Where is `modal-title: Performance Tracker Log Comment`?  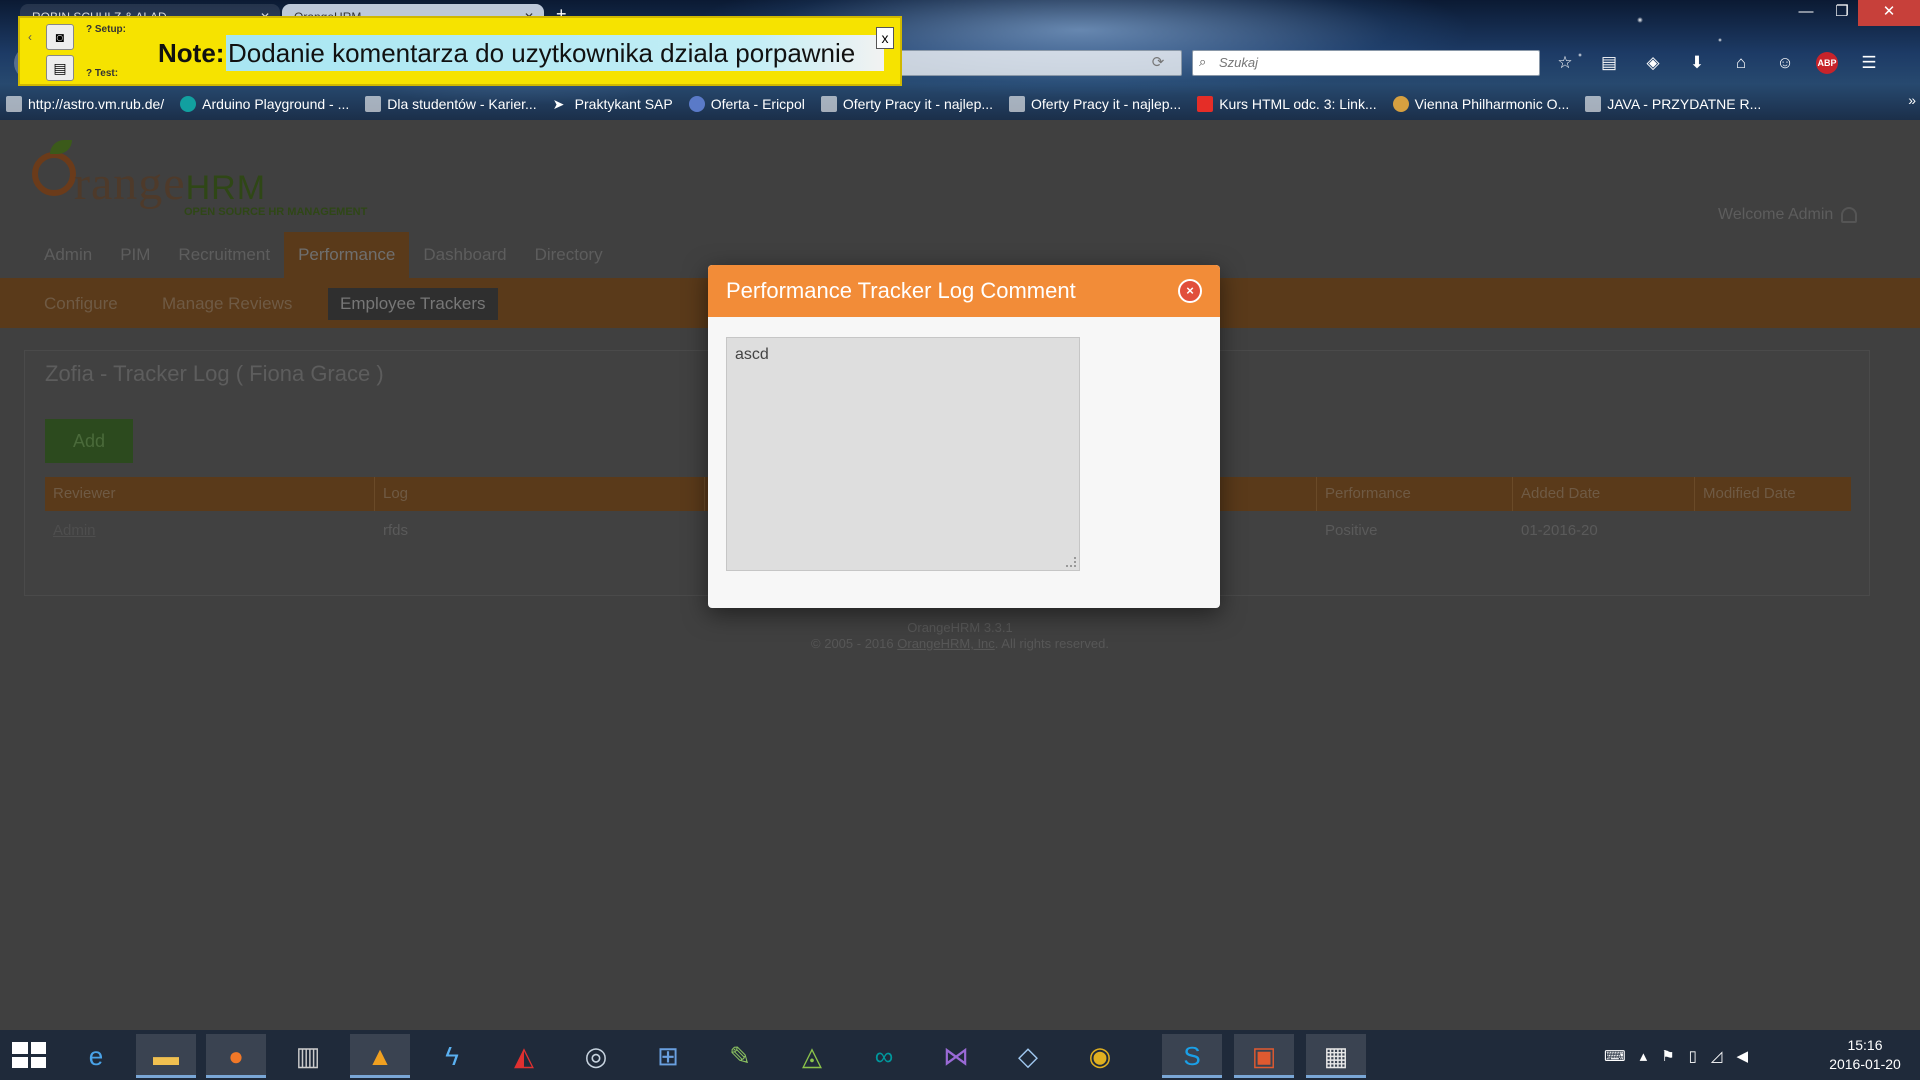
modal-title: Performance Tracker Log Comment is located at coordinates (901, 290).